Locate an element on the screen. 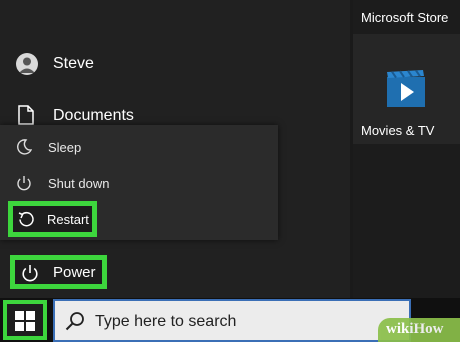 This screenshot has width=460, height=342. search-icon is located at coordinates (75, 323).